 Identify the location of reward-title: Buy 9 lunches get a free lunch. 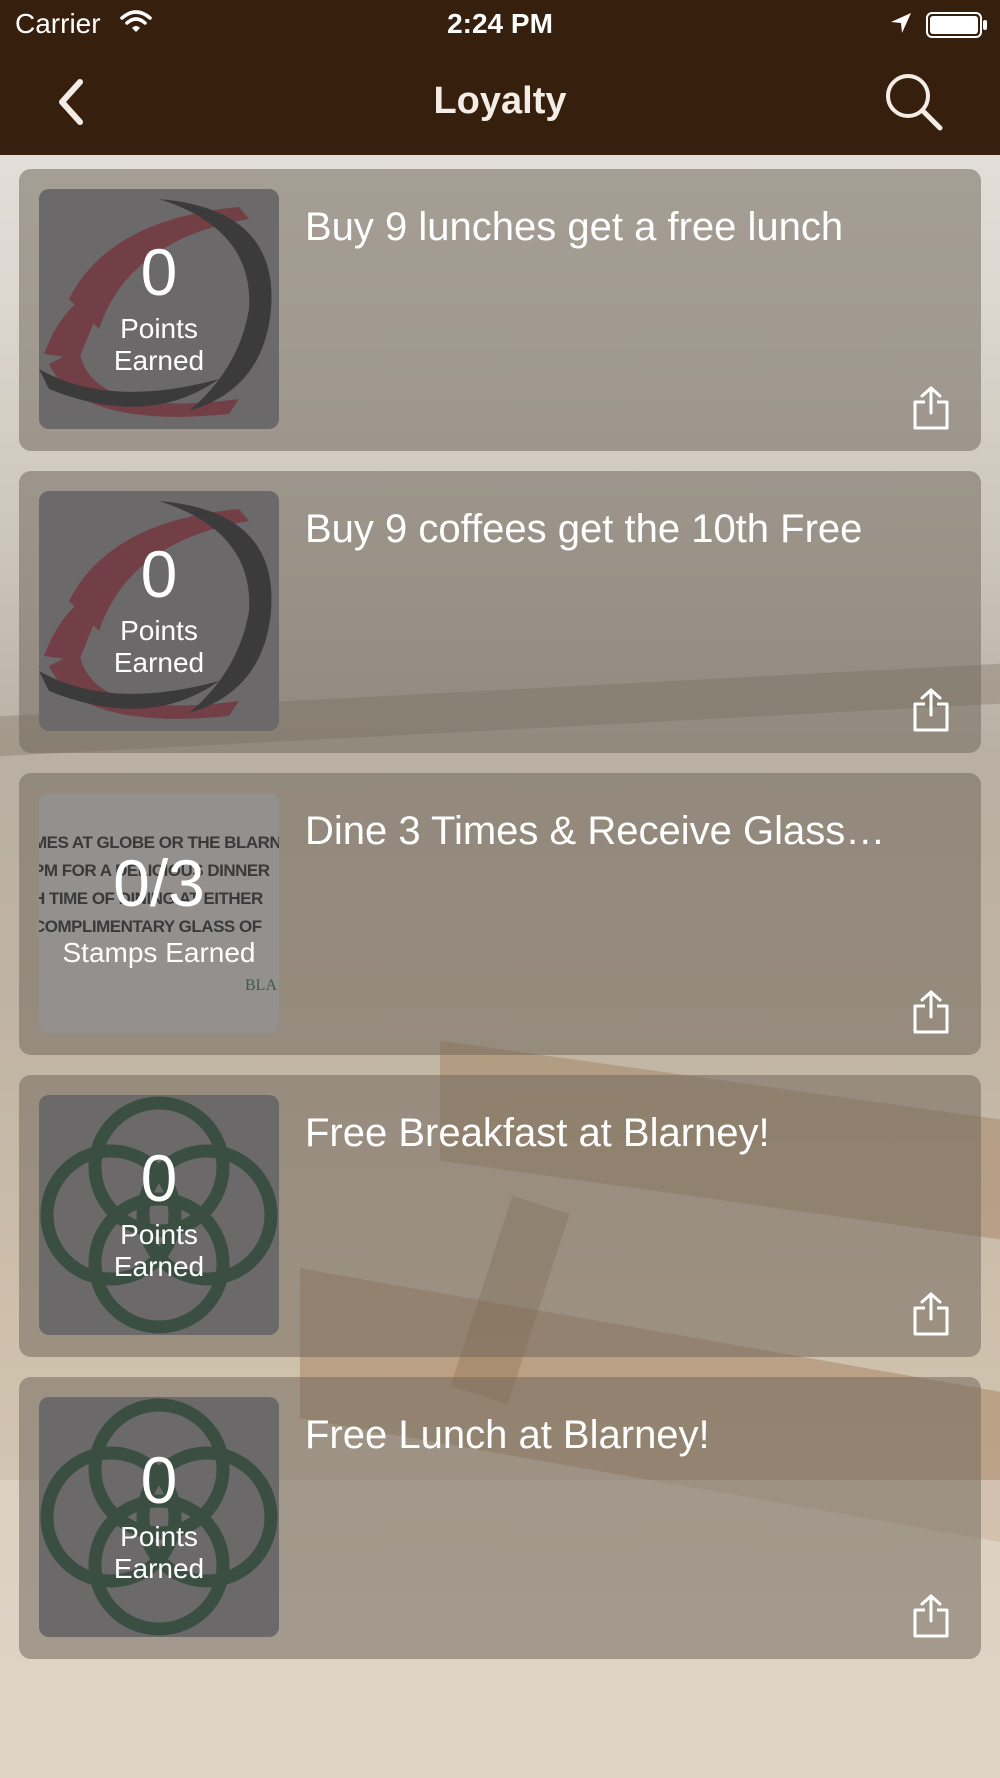
(574, 227).